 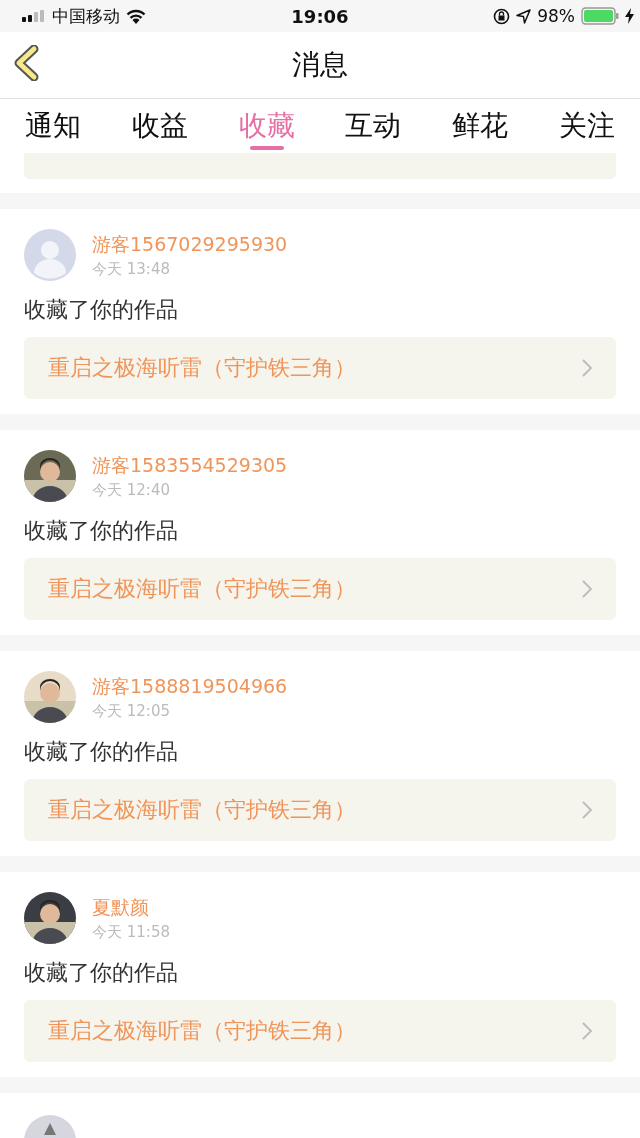 I want to click on user-name: 游客1588819504966, so click(x=190, y=686).